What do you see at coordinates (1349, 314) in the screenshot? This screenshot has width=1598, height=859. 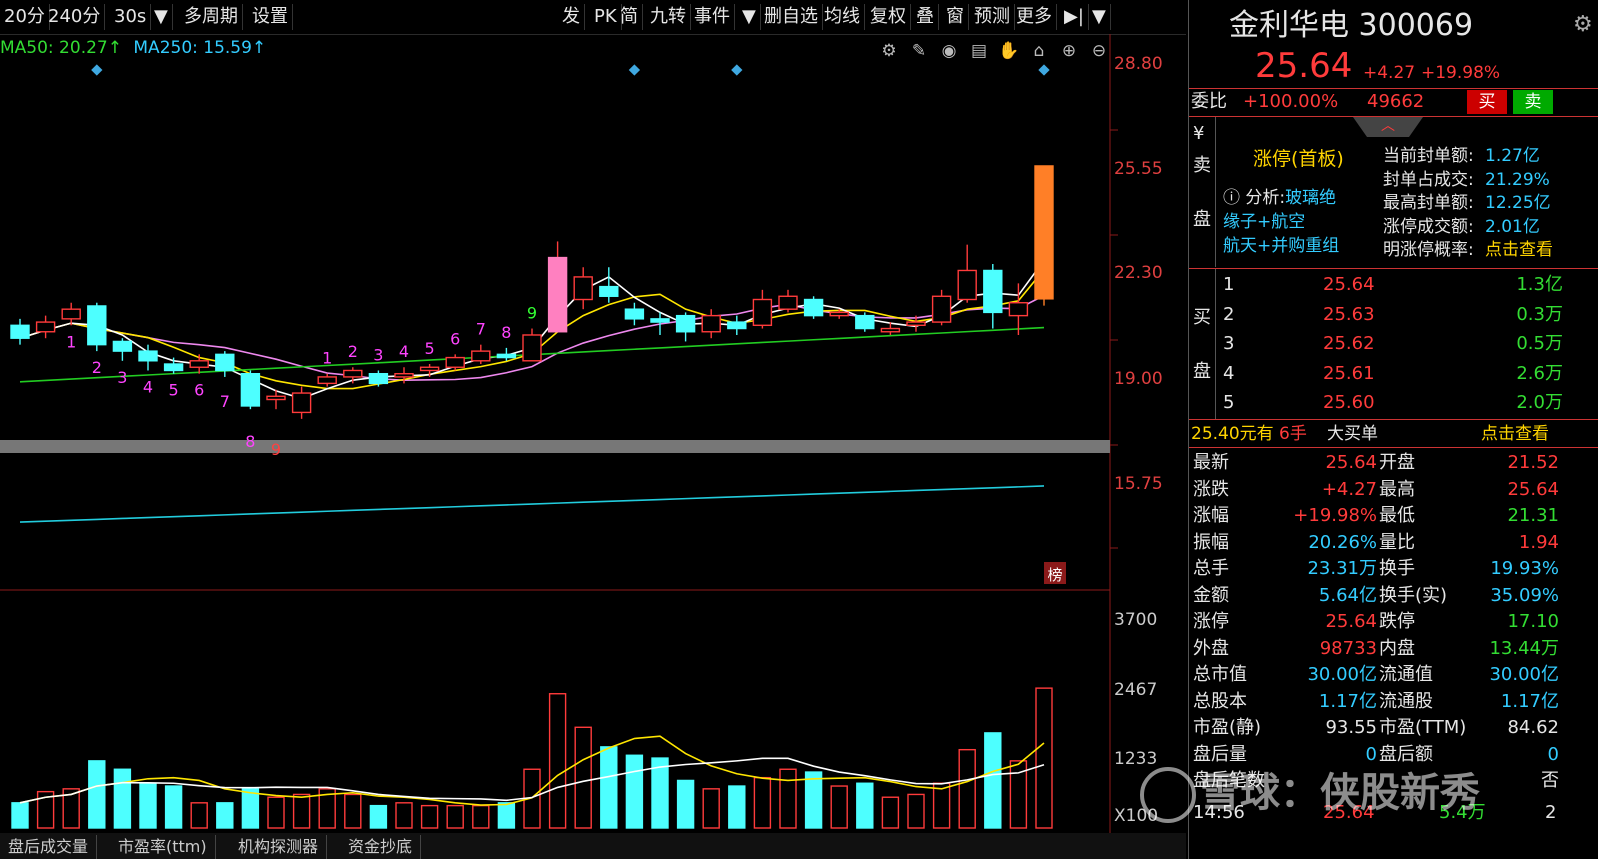 I see `book-price: 25.63` at bounding box center [1349, 314].